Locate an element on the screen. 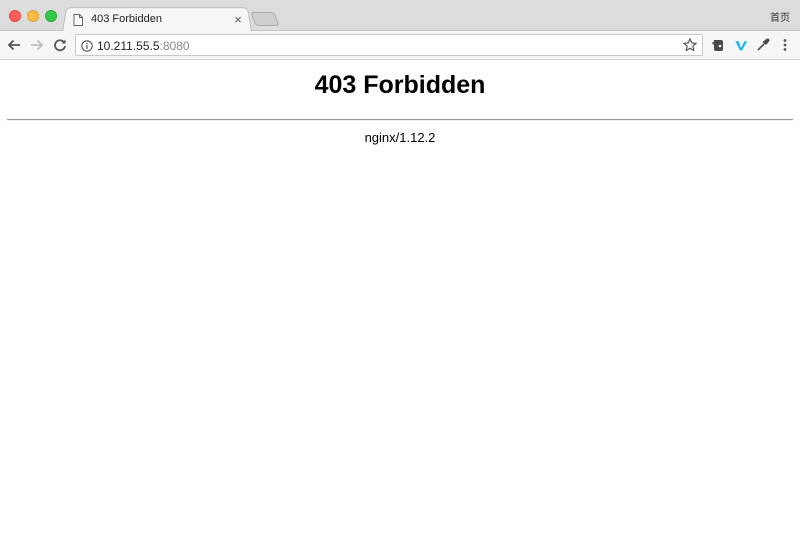 The image size is (800, 549). arrow-right-icon is located at coordinates (37, 45).